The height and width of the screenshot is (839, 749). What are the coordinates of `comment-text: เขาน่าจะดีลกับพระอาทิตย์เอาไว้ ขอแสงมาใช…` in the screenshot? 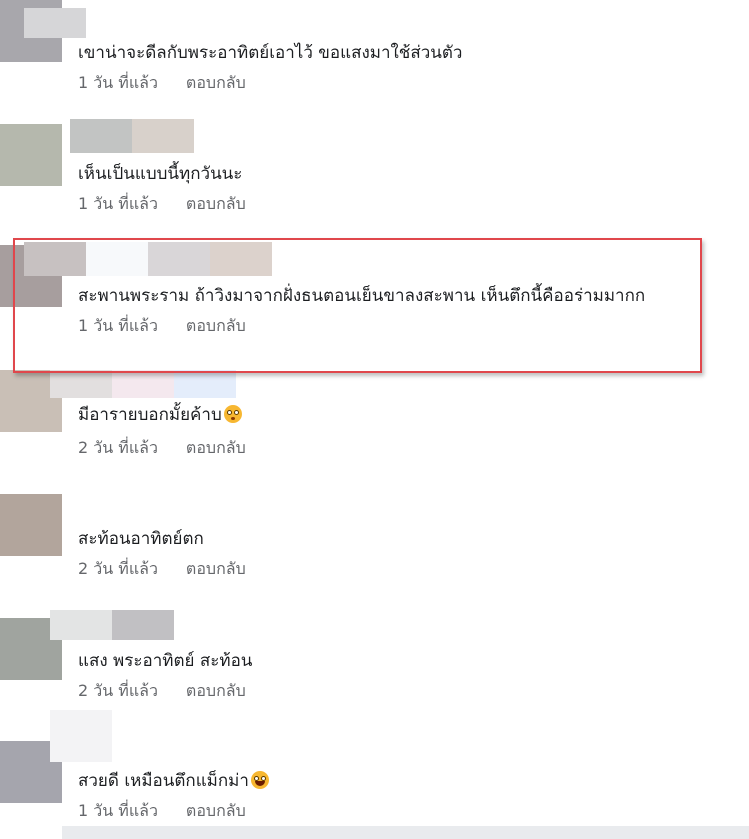 It's located at (270, 53).